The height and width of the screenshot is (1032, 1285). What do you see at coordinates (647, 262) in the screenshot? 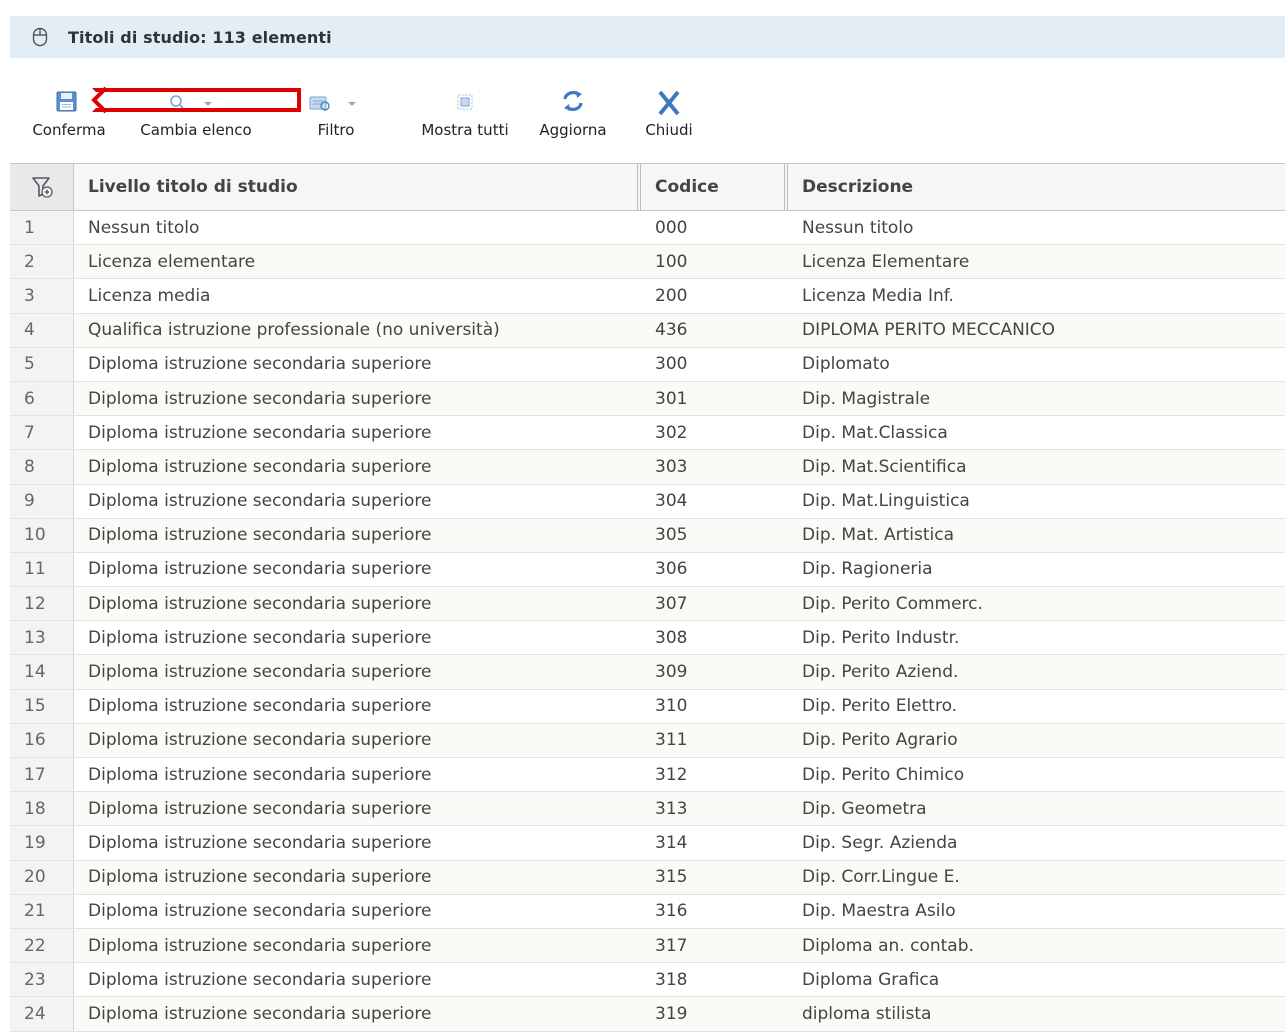
I see `table-row: 2 Licenza elementare 100 Licenza Elementare` at bounding box center [647, 262].